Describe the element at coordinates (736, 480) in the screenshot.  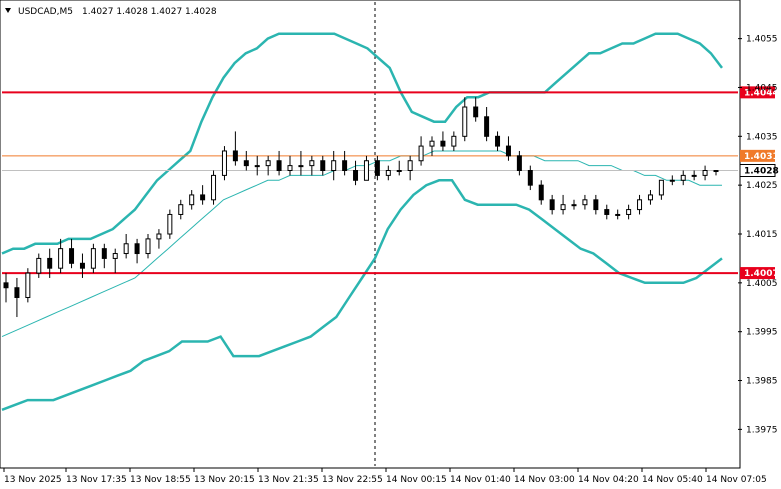
I see `x-tick-label: 14 Nov 07:05` at that location.